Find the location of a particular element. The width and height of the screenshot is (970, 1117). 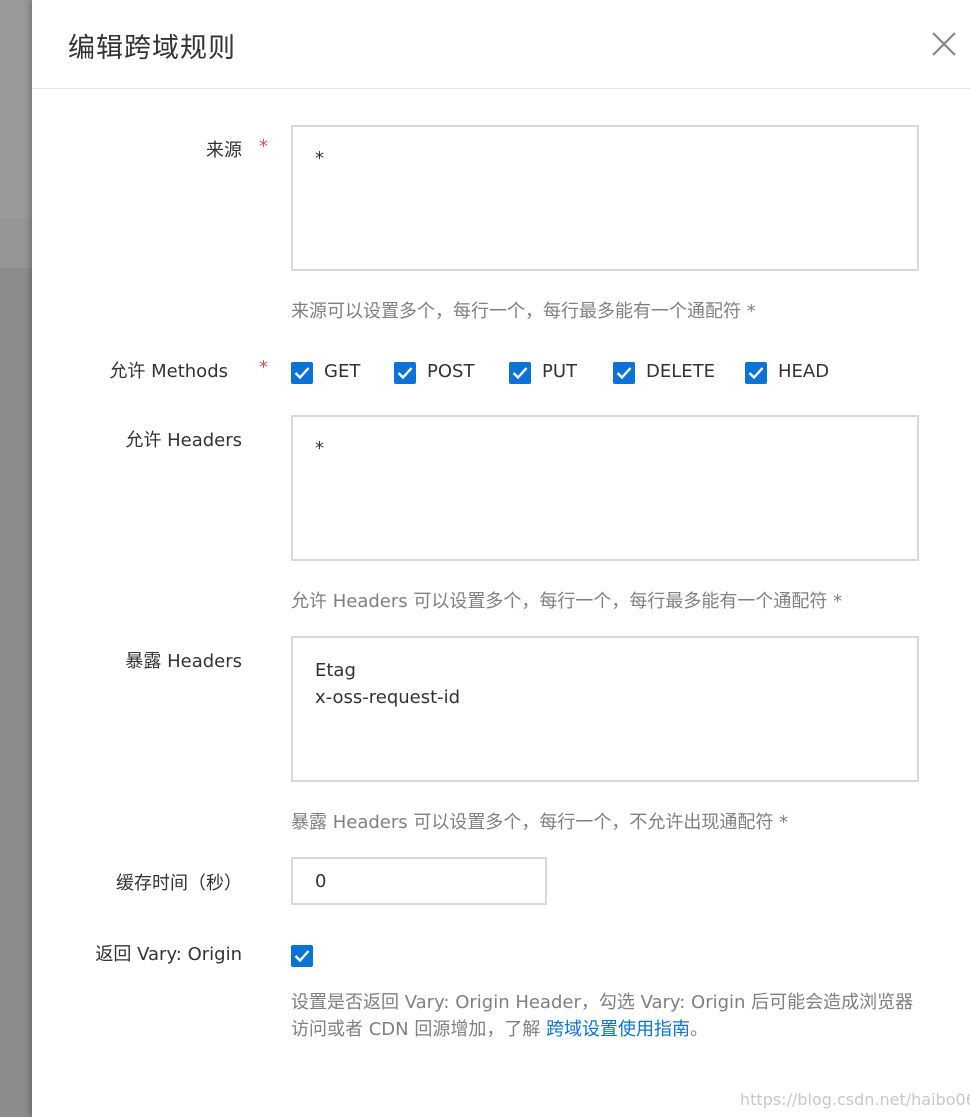

origin-label: 来源 is located at coordinates (224, 150).